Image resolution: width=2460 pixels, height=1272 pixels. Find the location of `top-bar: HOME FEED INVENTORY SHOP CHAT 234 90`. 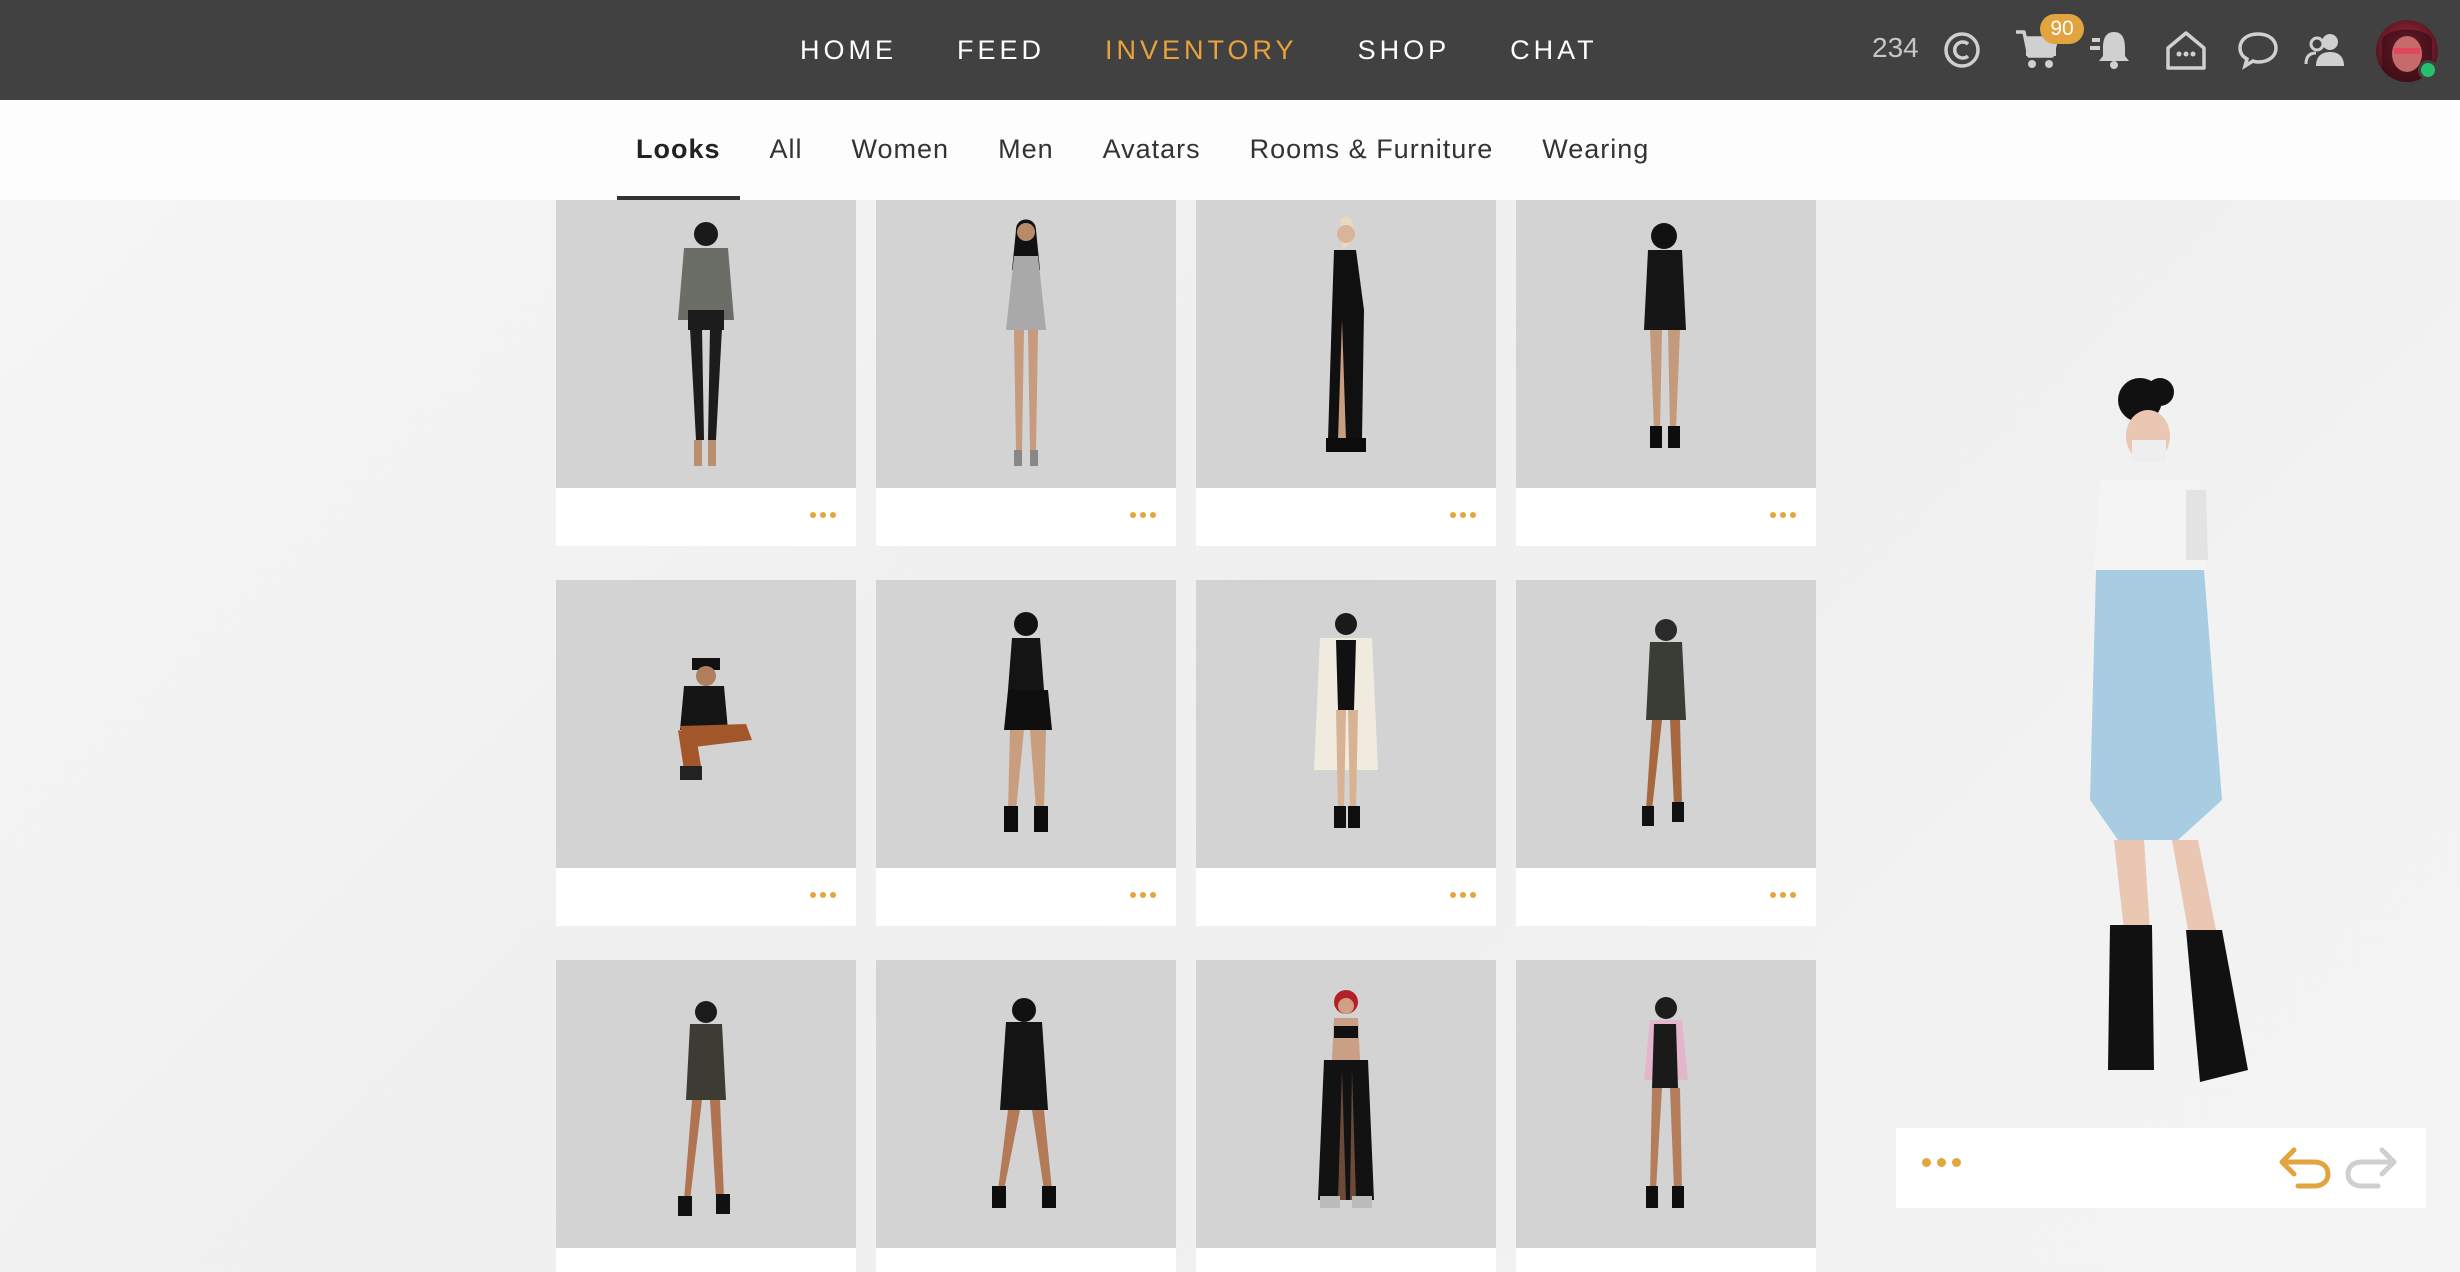

top-bar: HOME FEED INVENTORY SHOP CHAT 234 90 is located at coordinates (1230, 50).